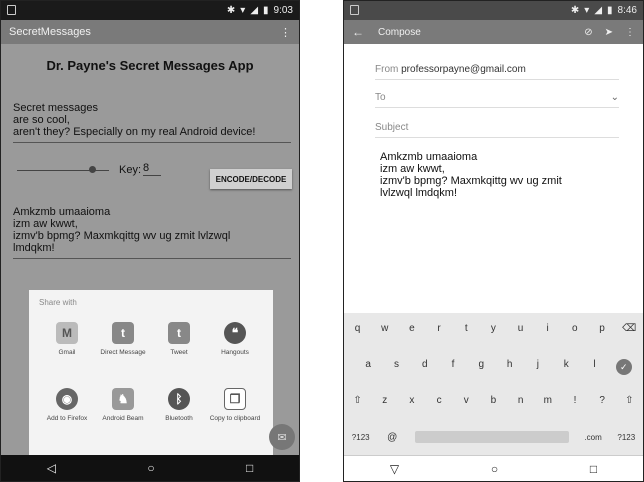 The width and height of the screenshot is (644, 482). Describe the element at coordinates (575, 10) in the screenshot. I see `bluetooth-icon: ✱` at that location.